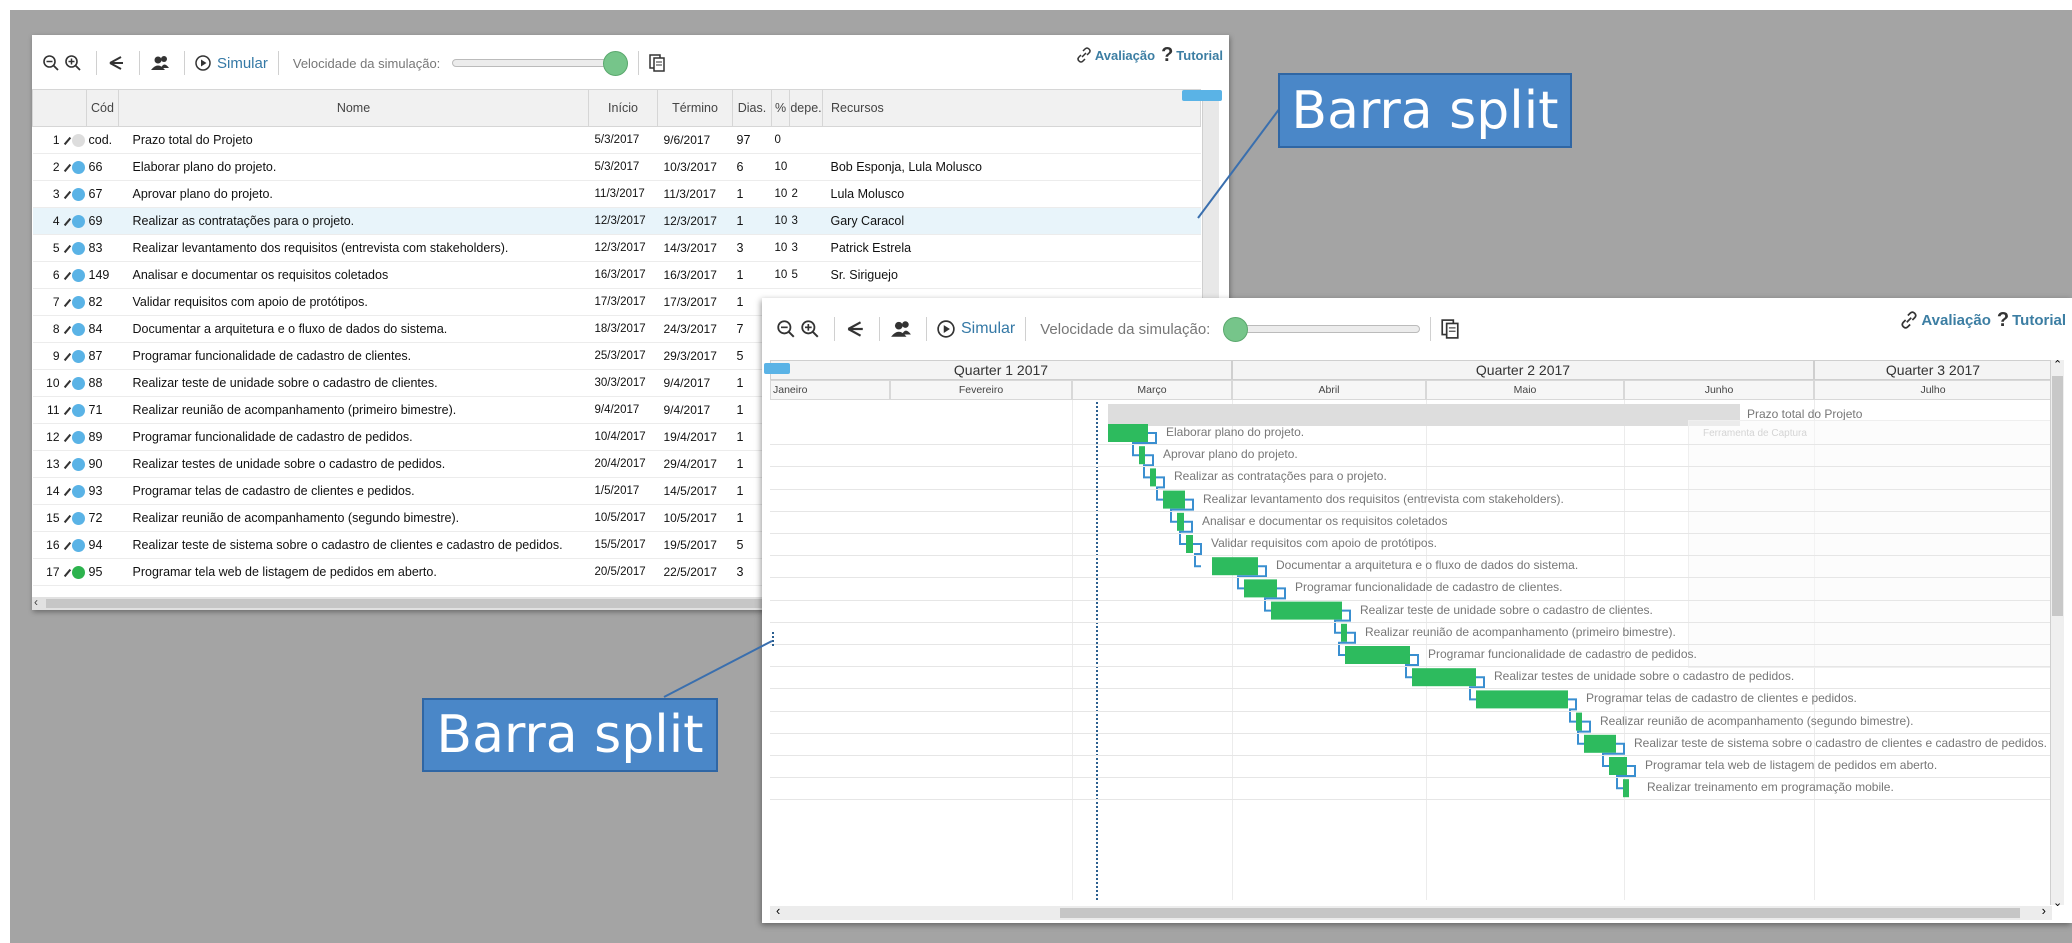 Image resolution: width=2072 pixels, height=943 pixels. What do you see at coordinates (1239, 163) in the screenshot?
I see `callout-pointer-top` at bounding box center [1239, 163].